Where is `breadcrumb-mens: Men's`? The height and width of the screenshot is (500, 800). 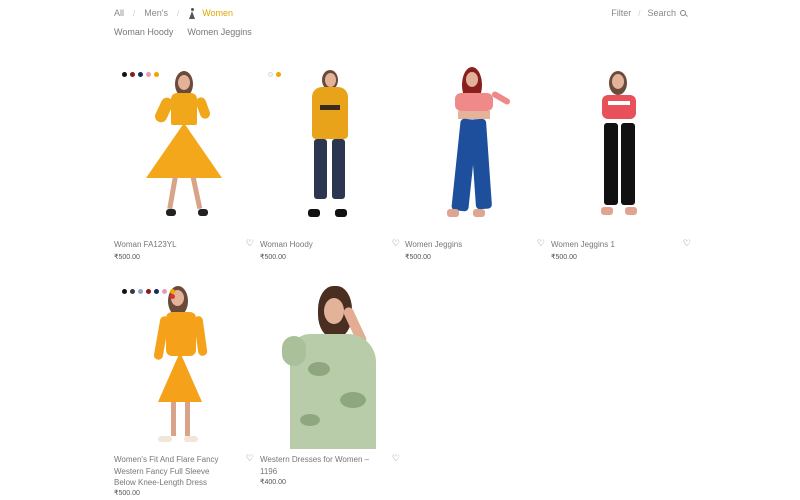 breadcrumb-mens: Men's is located at coordinates (156, 13).